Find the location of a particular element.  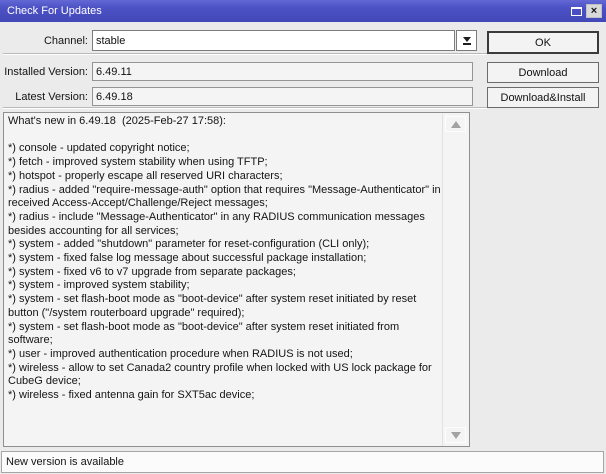

scroll-down-icon is located at coordinates (455, 435).